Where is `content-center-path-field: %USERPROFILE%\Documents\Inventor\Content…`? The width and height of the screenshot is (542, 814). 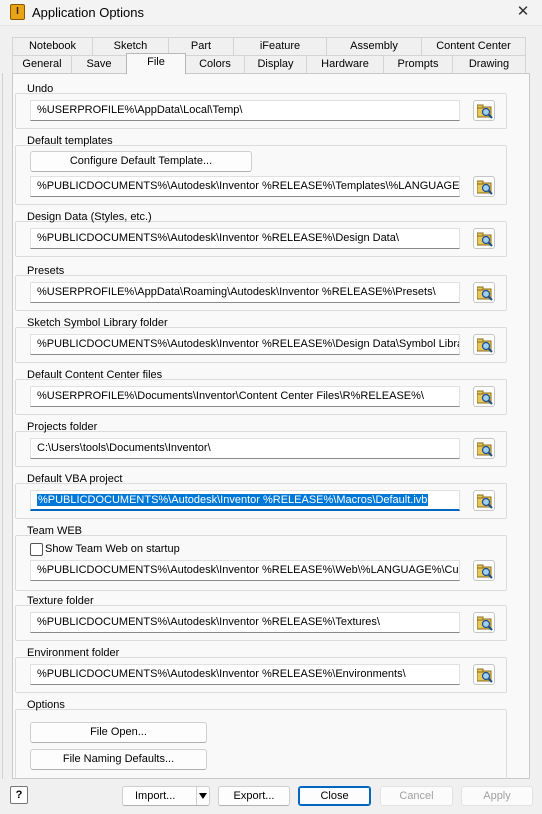
content-center-path-field: %USERPROFILE%\Documents\Inventor\Content… is located at coordinates (245, 396).